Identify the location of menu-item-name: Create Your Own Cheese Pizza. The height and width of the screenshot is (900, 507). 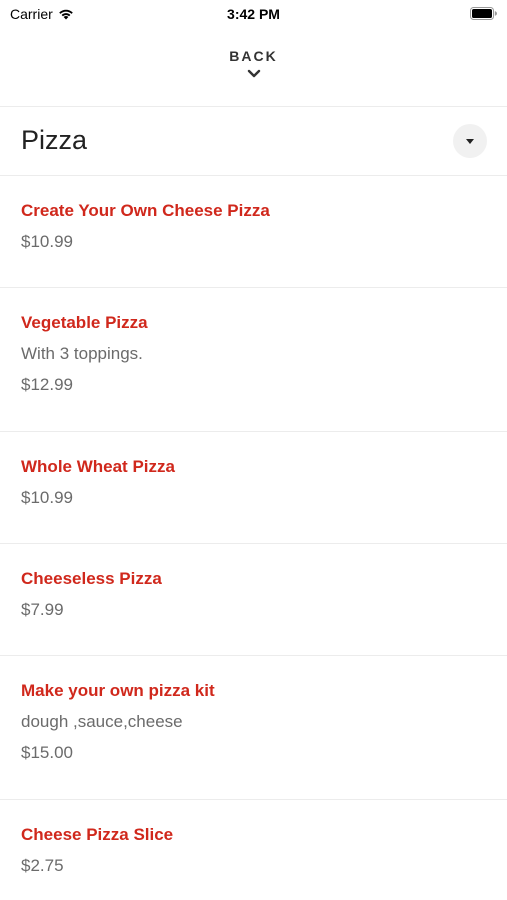
(145, 210).